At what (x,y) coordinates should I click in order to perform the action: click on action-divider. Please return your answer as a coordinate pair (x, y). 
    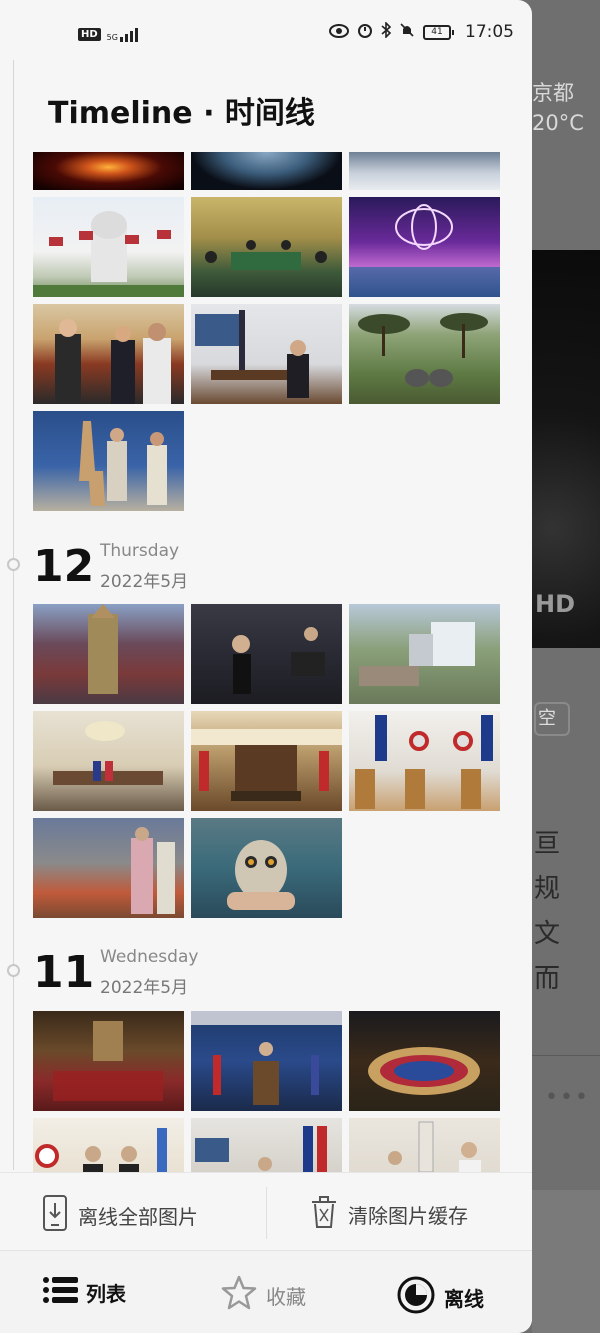
    Looking at the image, I should click on (266, 1213).